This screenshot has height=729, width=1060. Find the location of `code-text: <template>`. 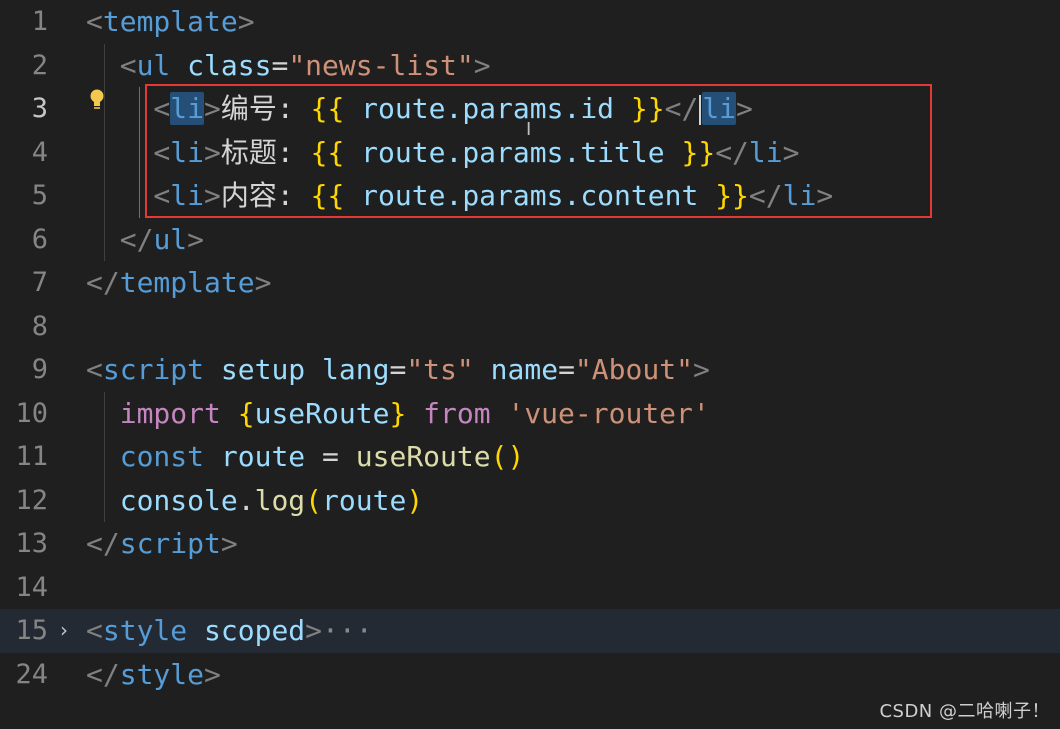

code-text: <template> is located at coordinates (170, 22).